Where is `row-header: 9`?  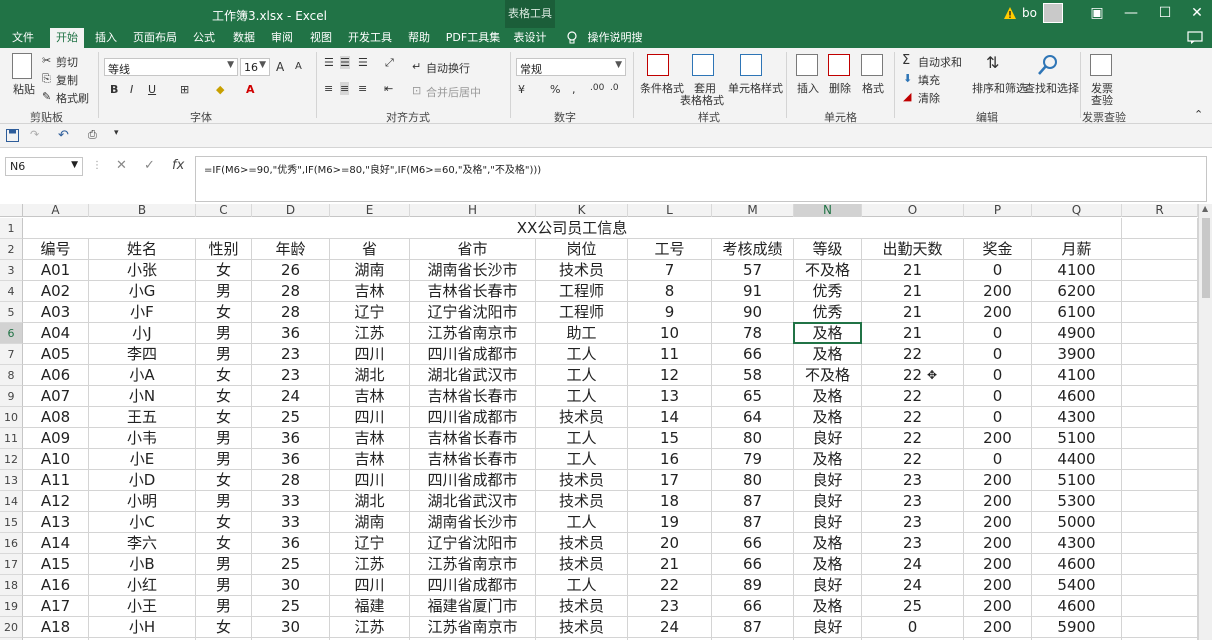 row-header: 9 is located at coordinates (11, 396).